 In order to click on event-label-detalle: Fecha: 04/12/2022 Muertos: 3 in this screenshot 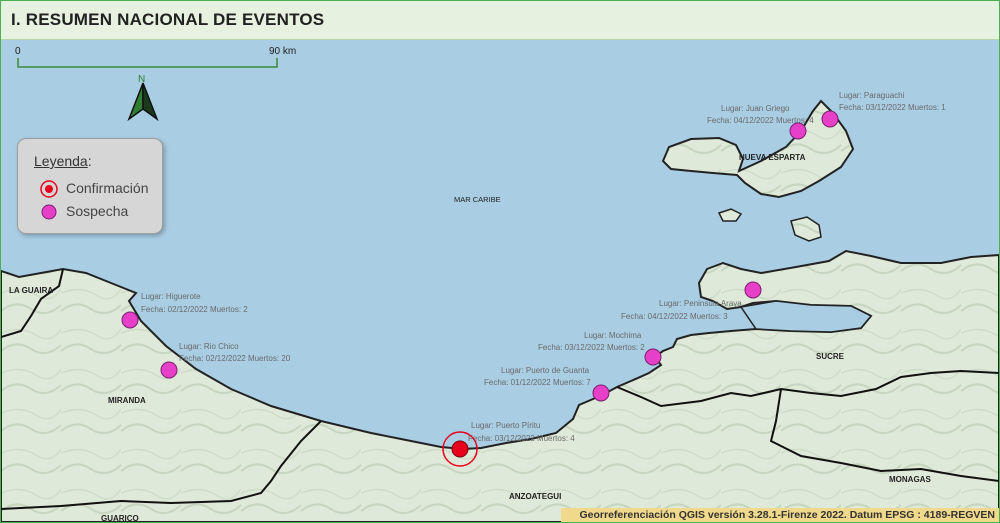, I will do `click(674, 316)`.